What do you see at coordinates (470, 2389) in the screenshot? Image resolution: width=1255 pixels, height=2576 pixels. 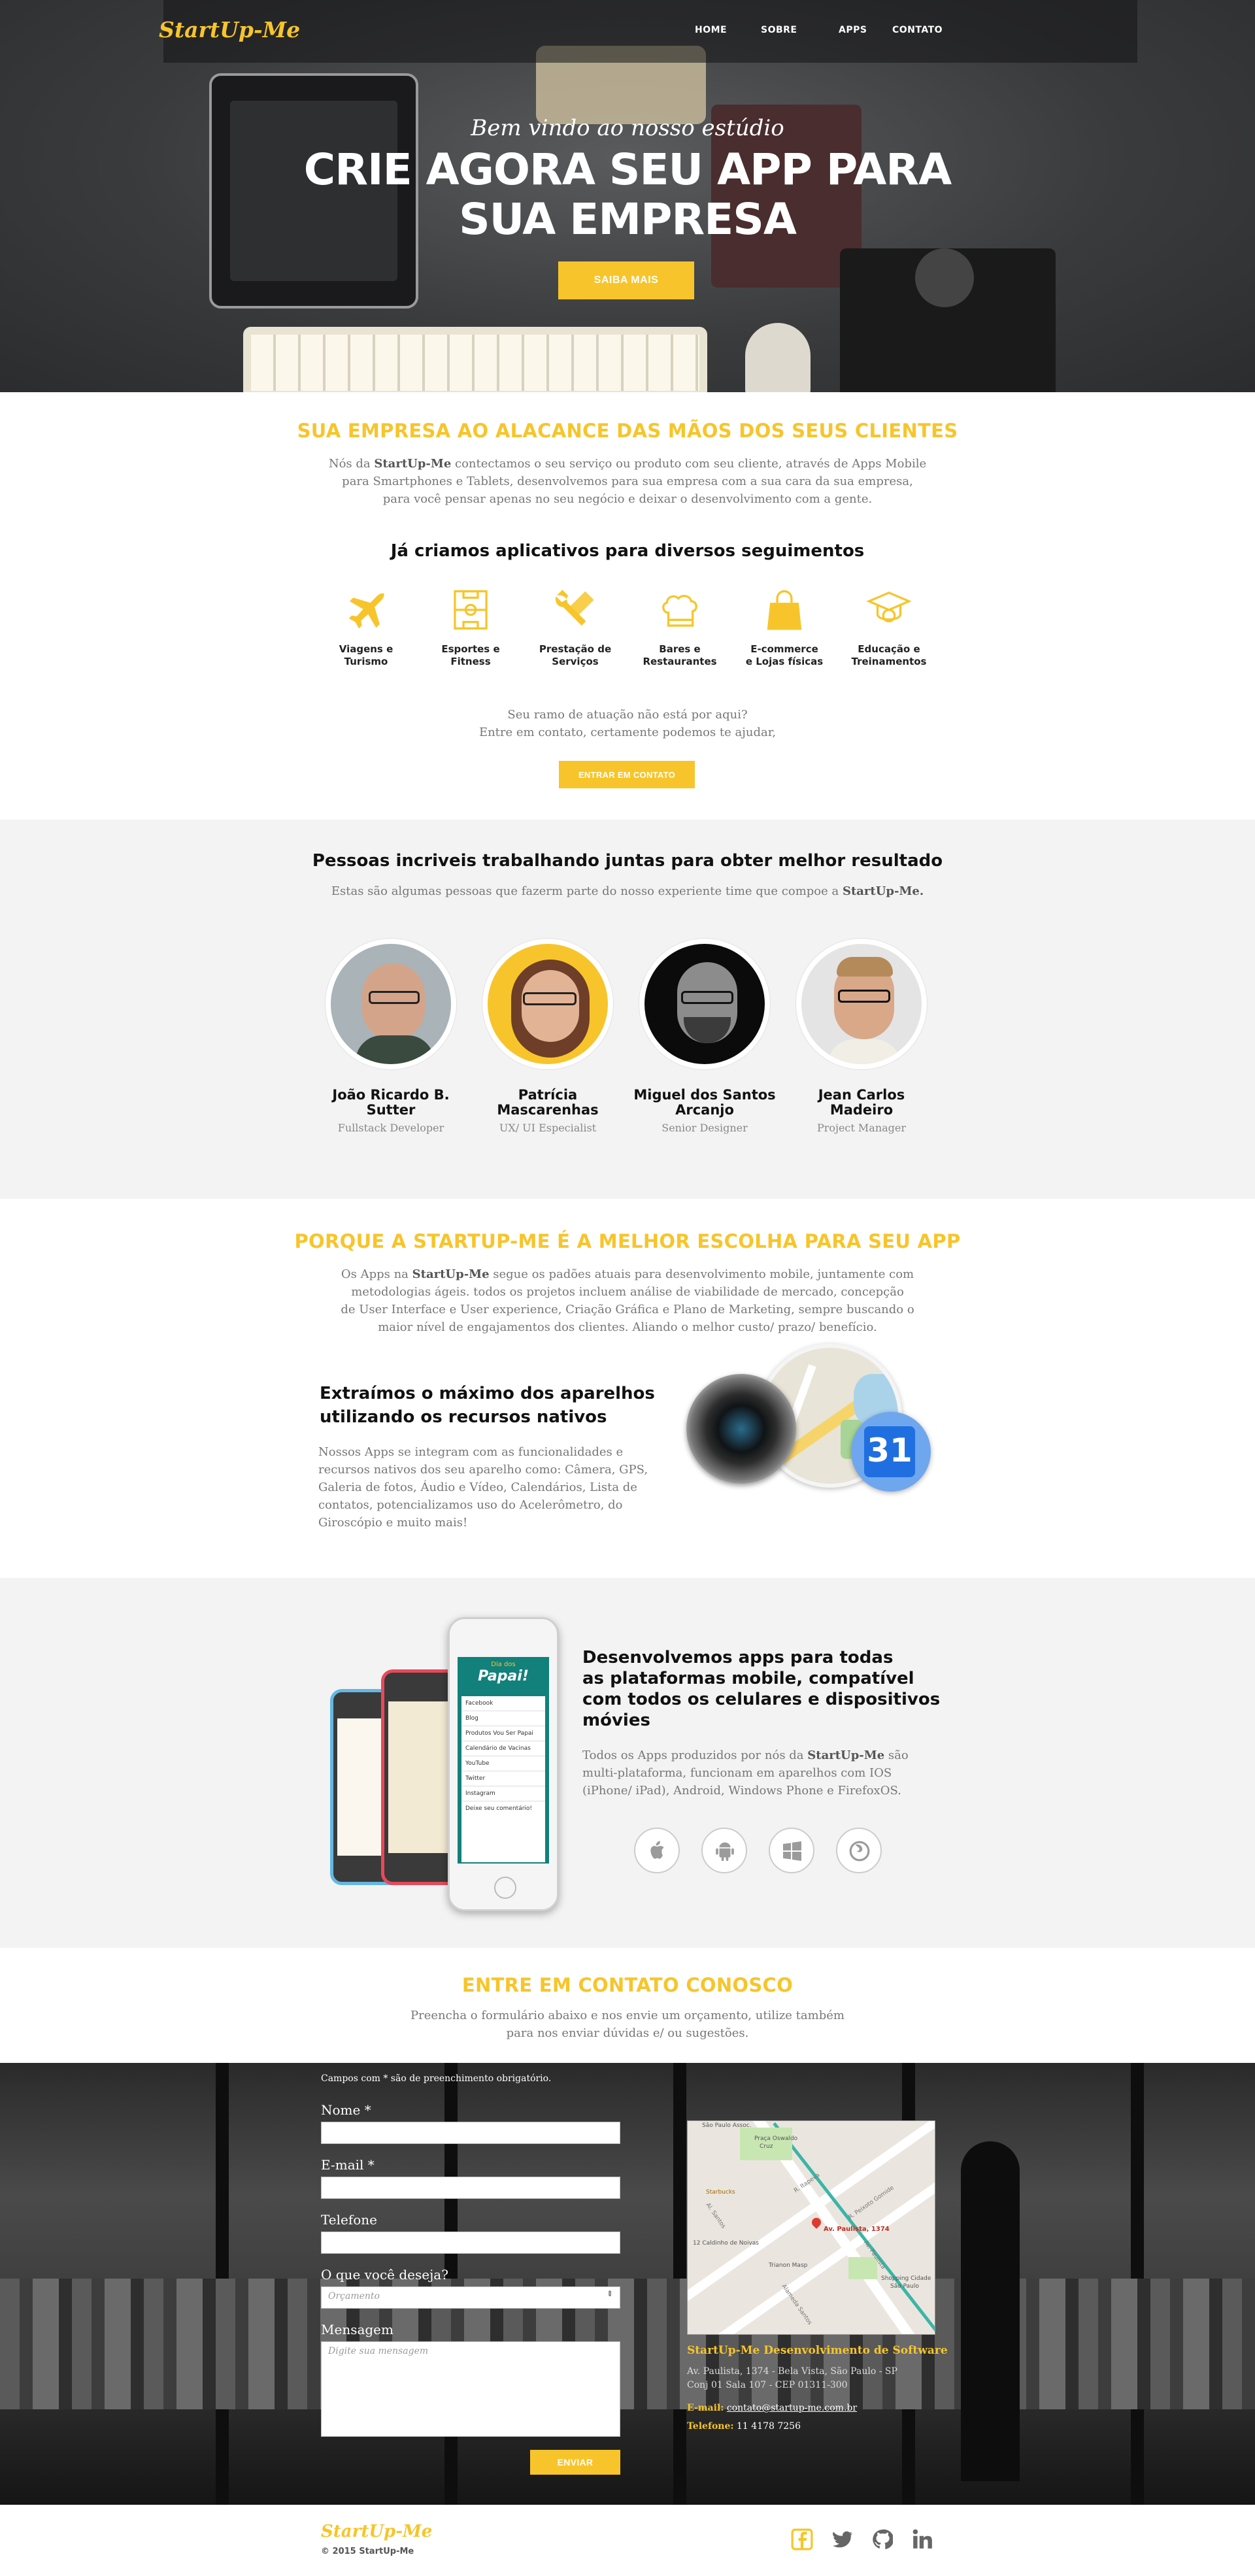 I see `message-textarea: Digite sua mensagem` at bounding box center [470, 2389].